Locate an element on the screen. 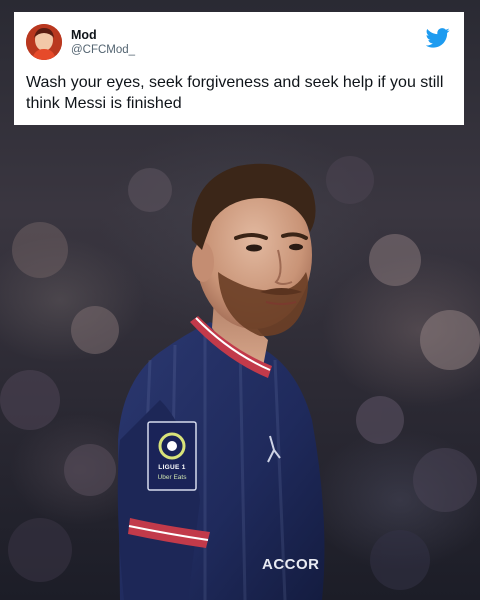 The image size is (480, 600). avatar-icon is located at coordinates (44, 42).